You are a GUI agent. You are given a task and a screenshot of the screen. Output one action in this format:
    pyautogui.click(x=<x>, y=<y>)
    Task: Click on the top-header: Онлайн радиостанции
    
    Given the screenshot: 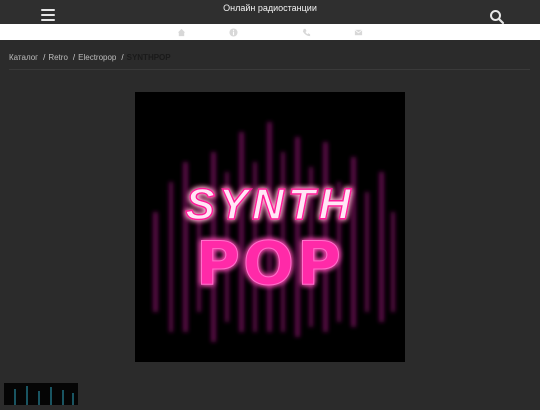 What is the action you would take?
    pyautogui.click(x=270, y=12)
    